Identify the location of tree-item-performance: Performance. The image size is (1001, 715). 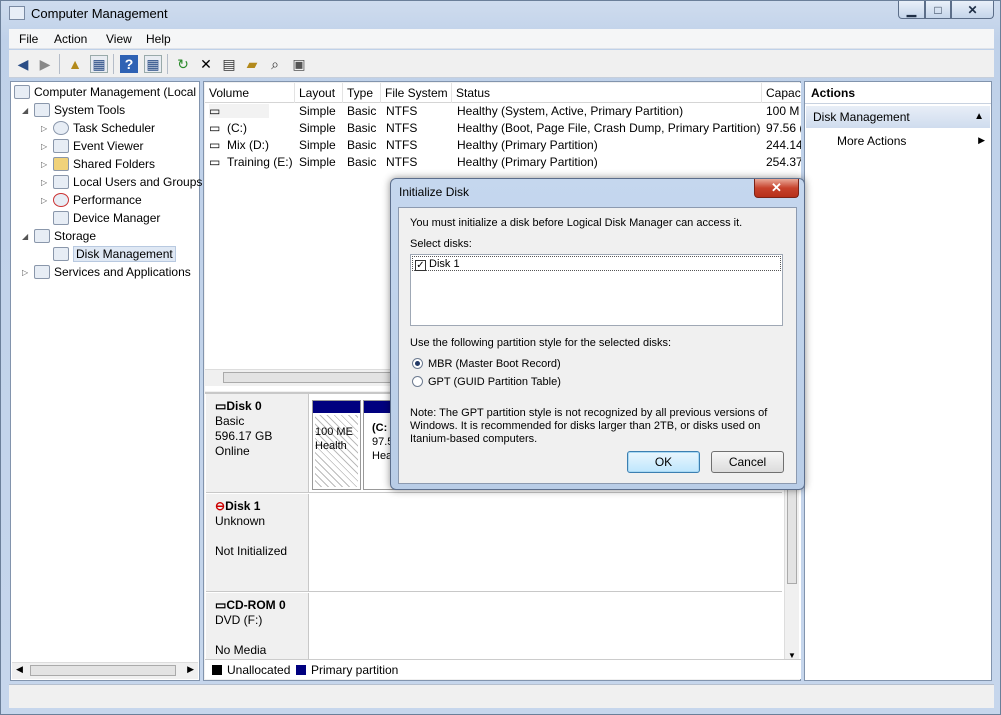
(97, 200).